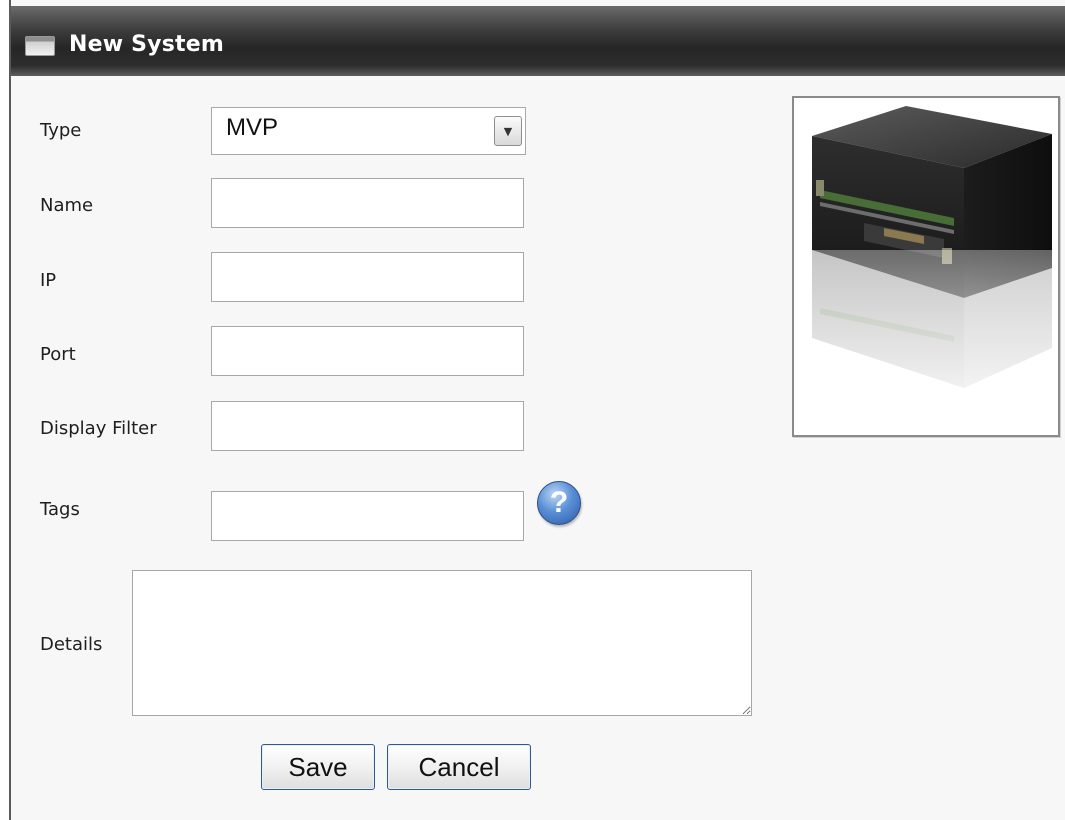 The width and height of the screenshot is (1065, 820). What do you see at coordinates (40, 46) in the screenshot?
I see `window-icon` at bounding box center [40, 46].